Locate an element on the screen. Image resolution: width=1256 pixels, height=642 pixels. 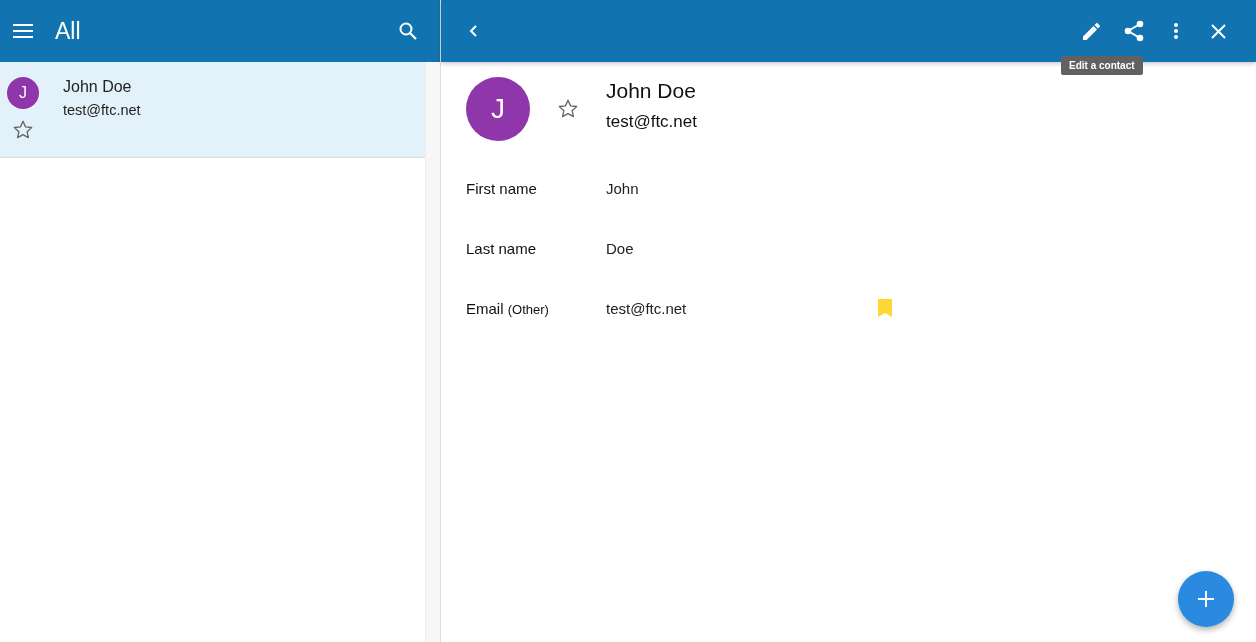
field-label: Email is located at coordinates (485, 308).